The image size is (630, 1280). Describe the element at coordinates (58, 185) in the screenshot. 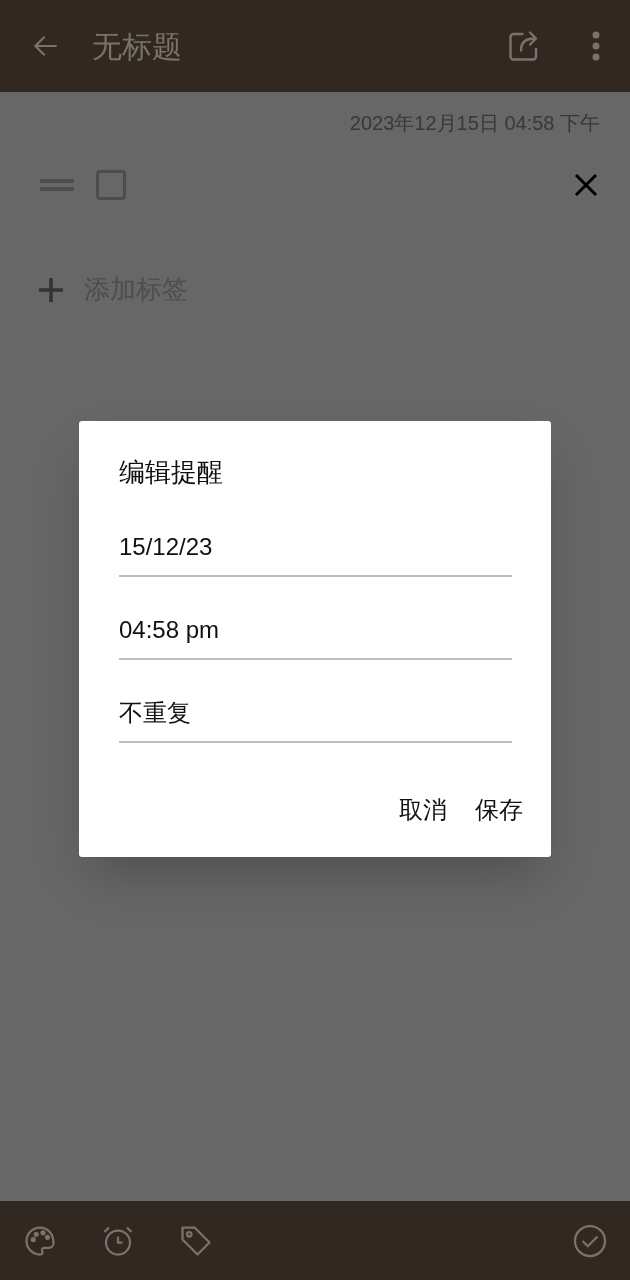

I see `drag-handle-icon` at that location.